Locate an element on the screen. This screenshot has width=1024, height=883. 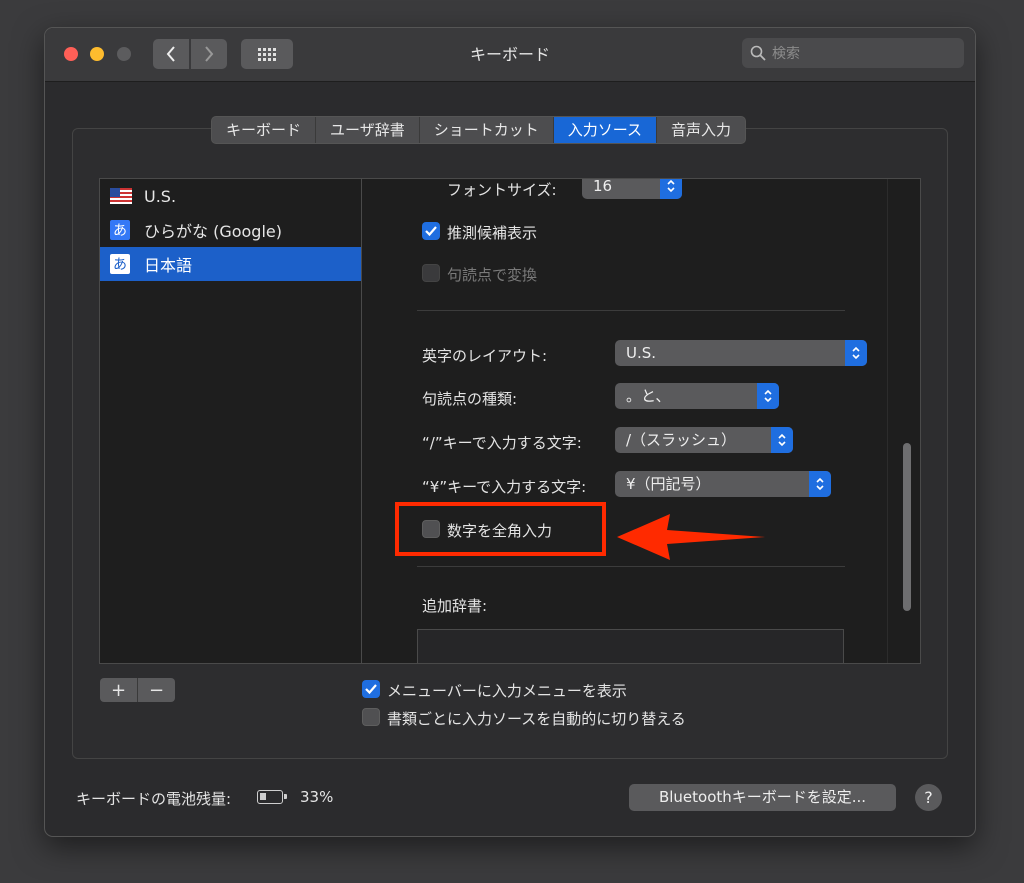
tab-dictation: 音声入力 is located at coordinates (701, 130).